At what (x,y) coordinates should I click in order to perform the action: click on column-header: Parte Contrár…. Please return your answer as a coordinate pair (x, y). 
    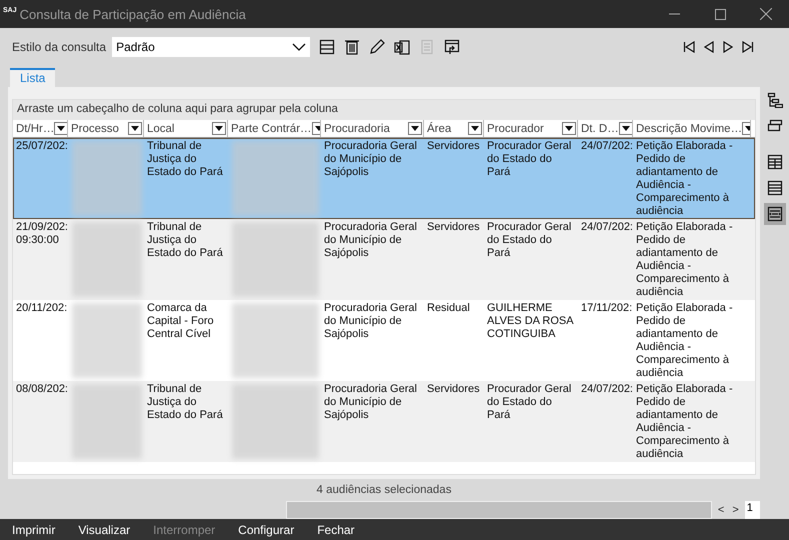
    Looking at the image, I should click on (274, 128).